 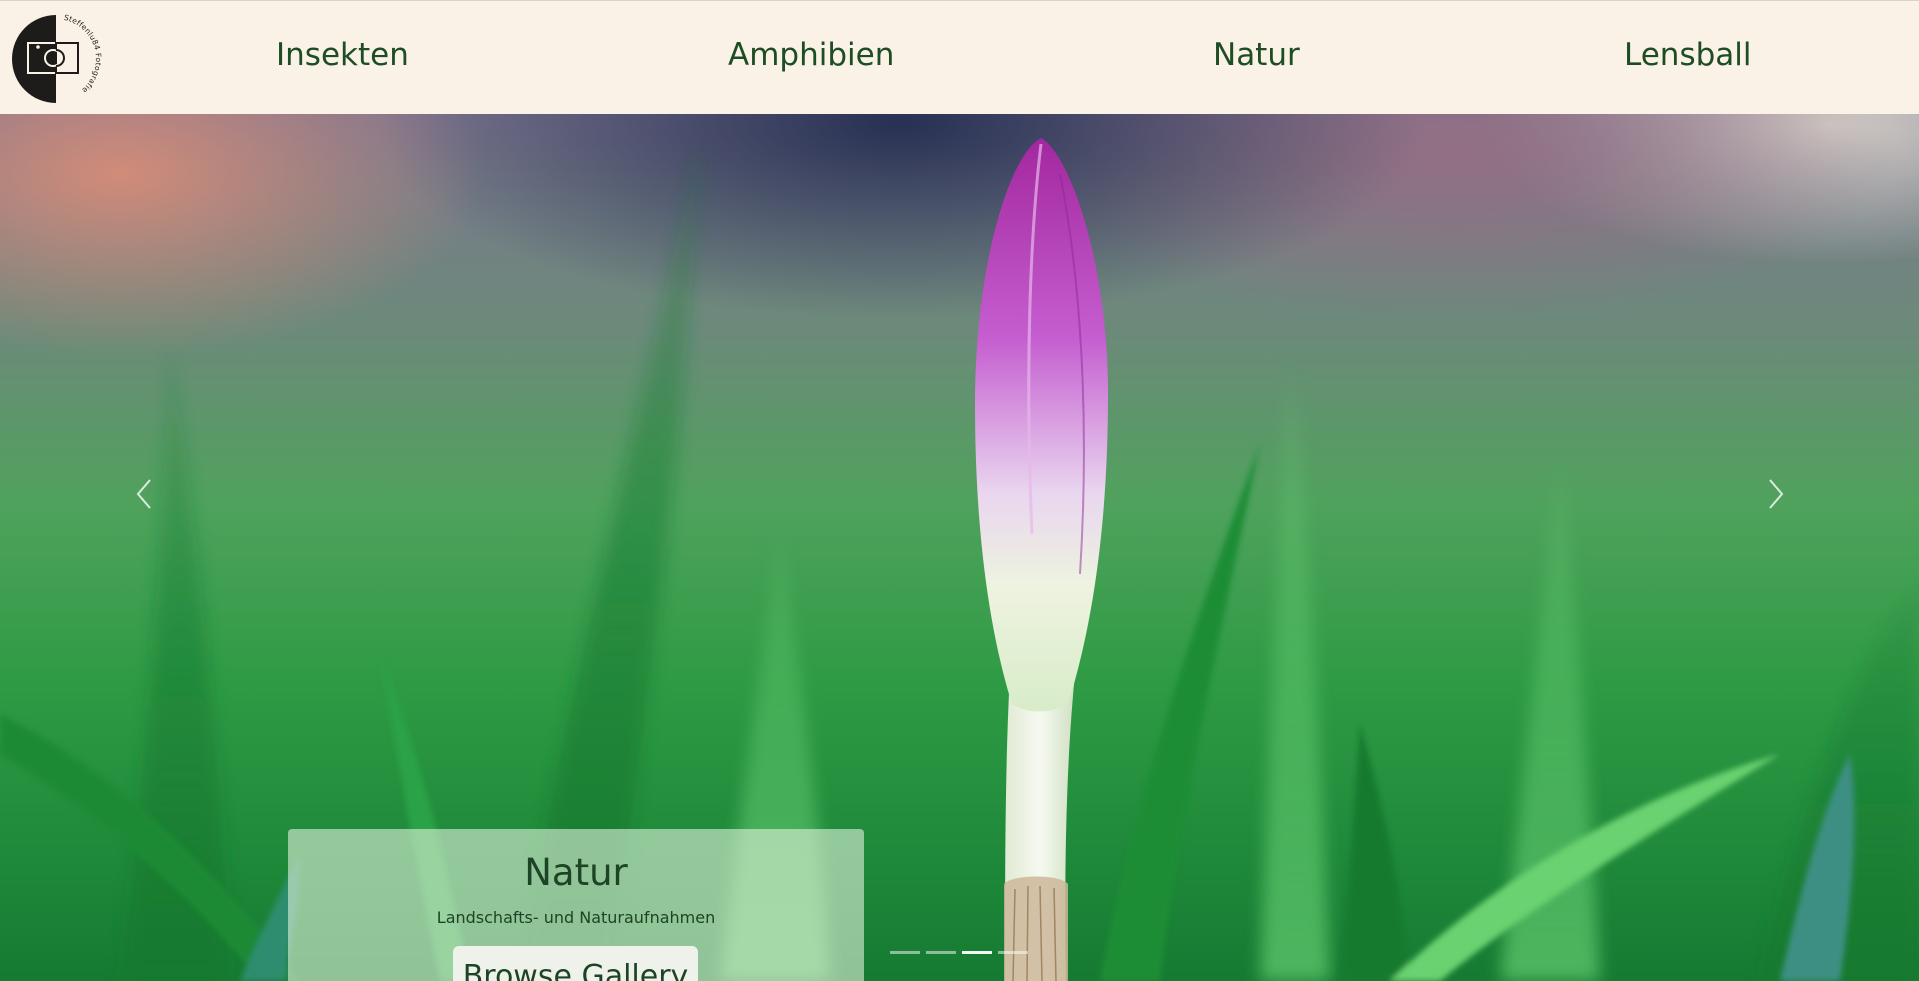 I want to click on chevron-right-icon, so click(x=1776, y=494).